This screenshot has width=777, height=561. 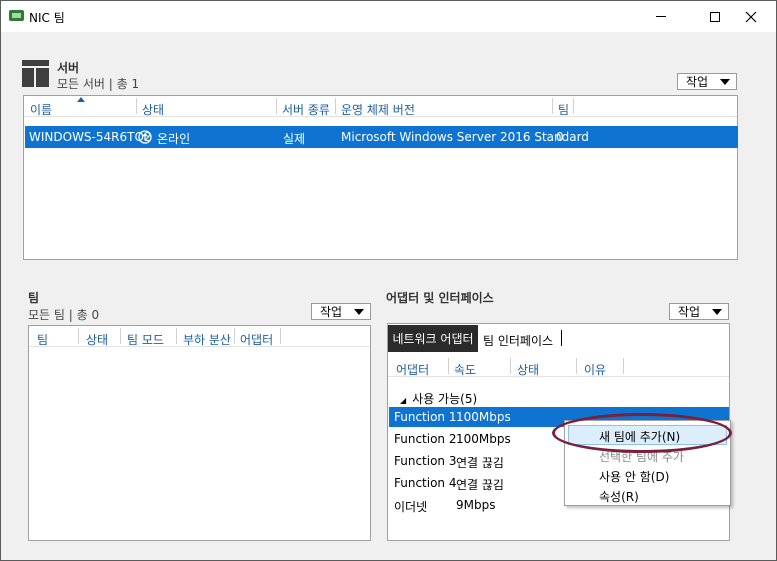 What do you see at coordinates (558, 338) in the screenshot?
I see `adapter-tabs: 네트워크 어댑터 팀 인터페이스` at bounding box center [558, 338].